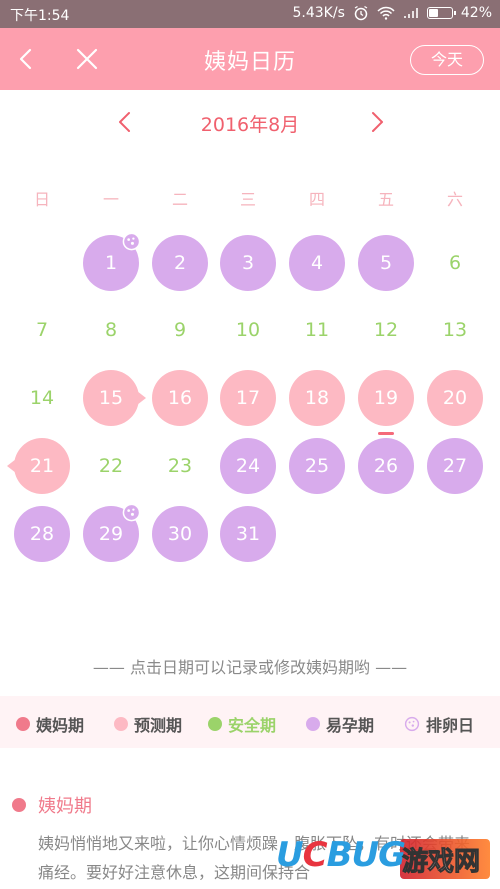  I want to click on day-number: 13, so click(455, 330).